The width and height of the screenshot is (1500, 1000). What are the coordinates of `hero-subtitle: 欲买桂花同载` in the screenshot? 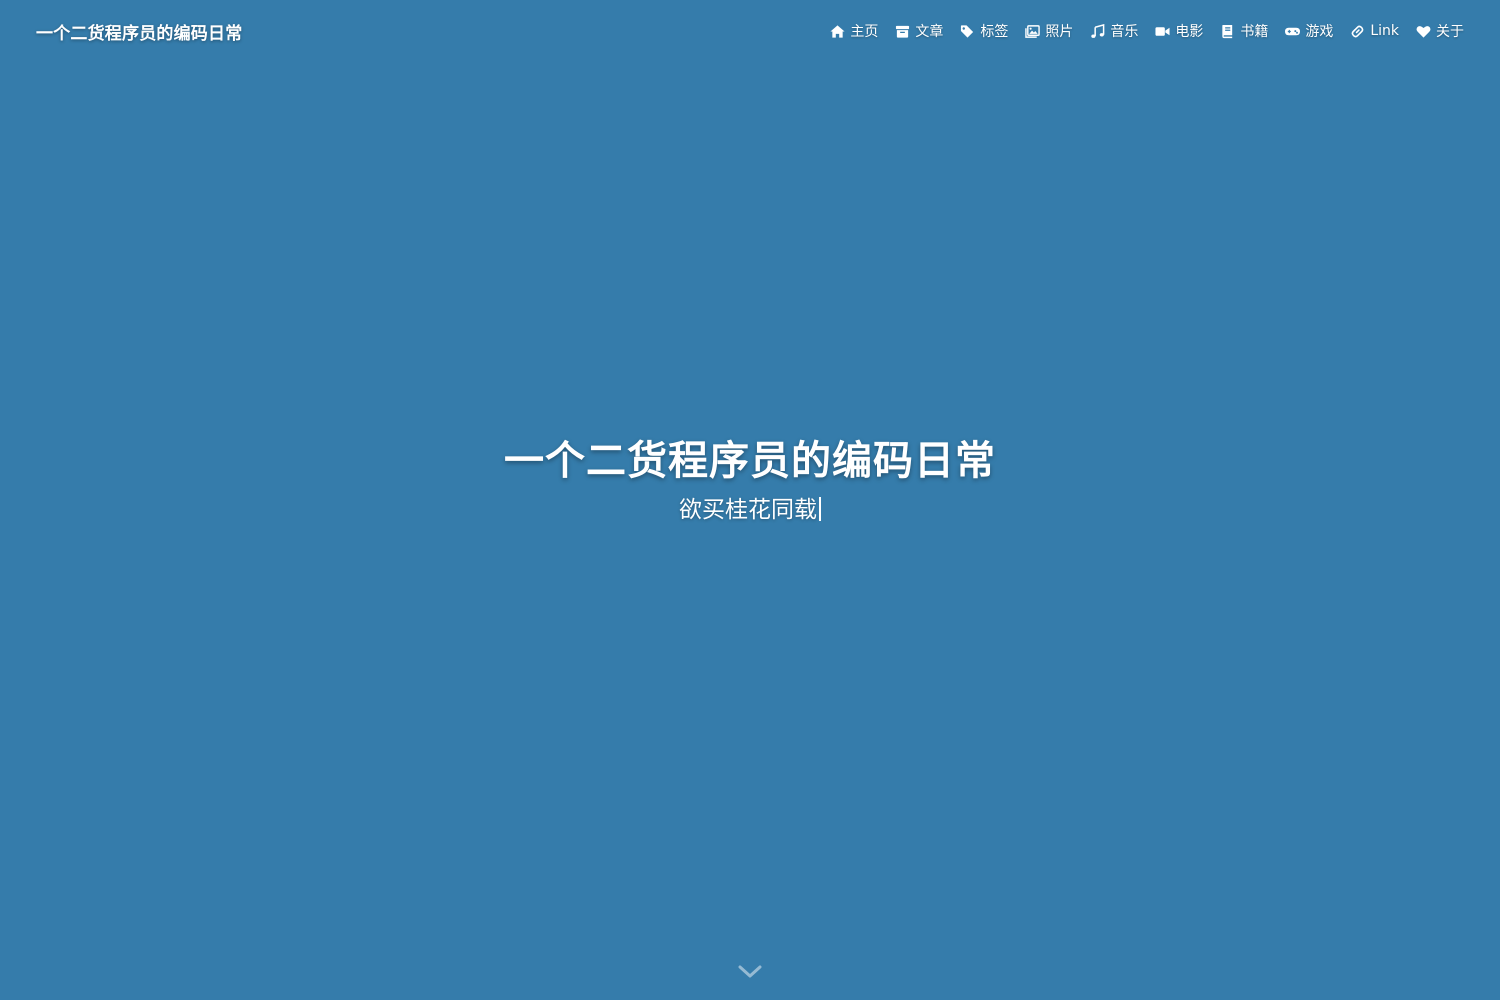 It's located at (748, 510).